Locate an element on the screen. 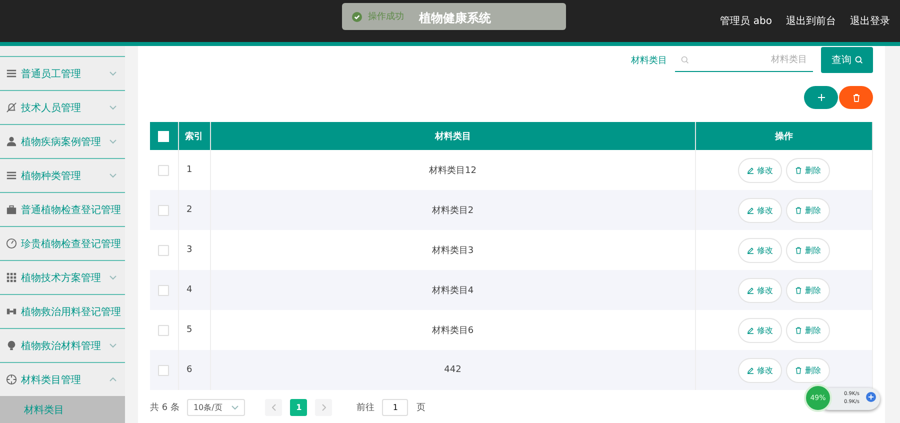  column-header: 材料类目 is located at coordinates (452, 137).